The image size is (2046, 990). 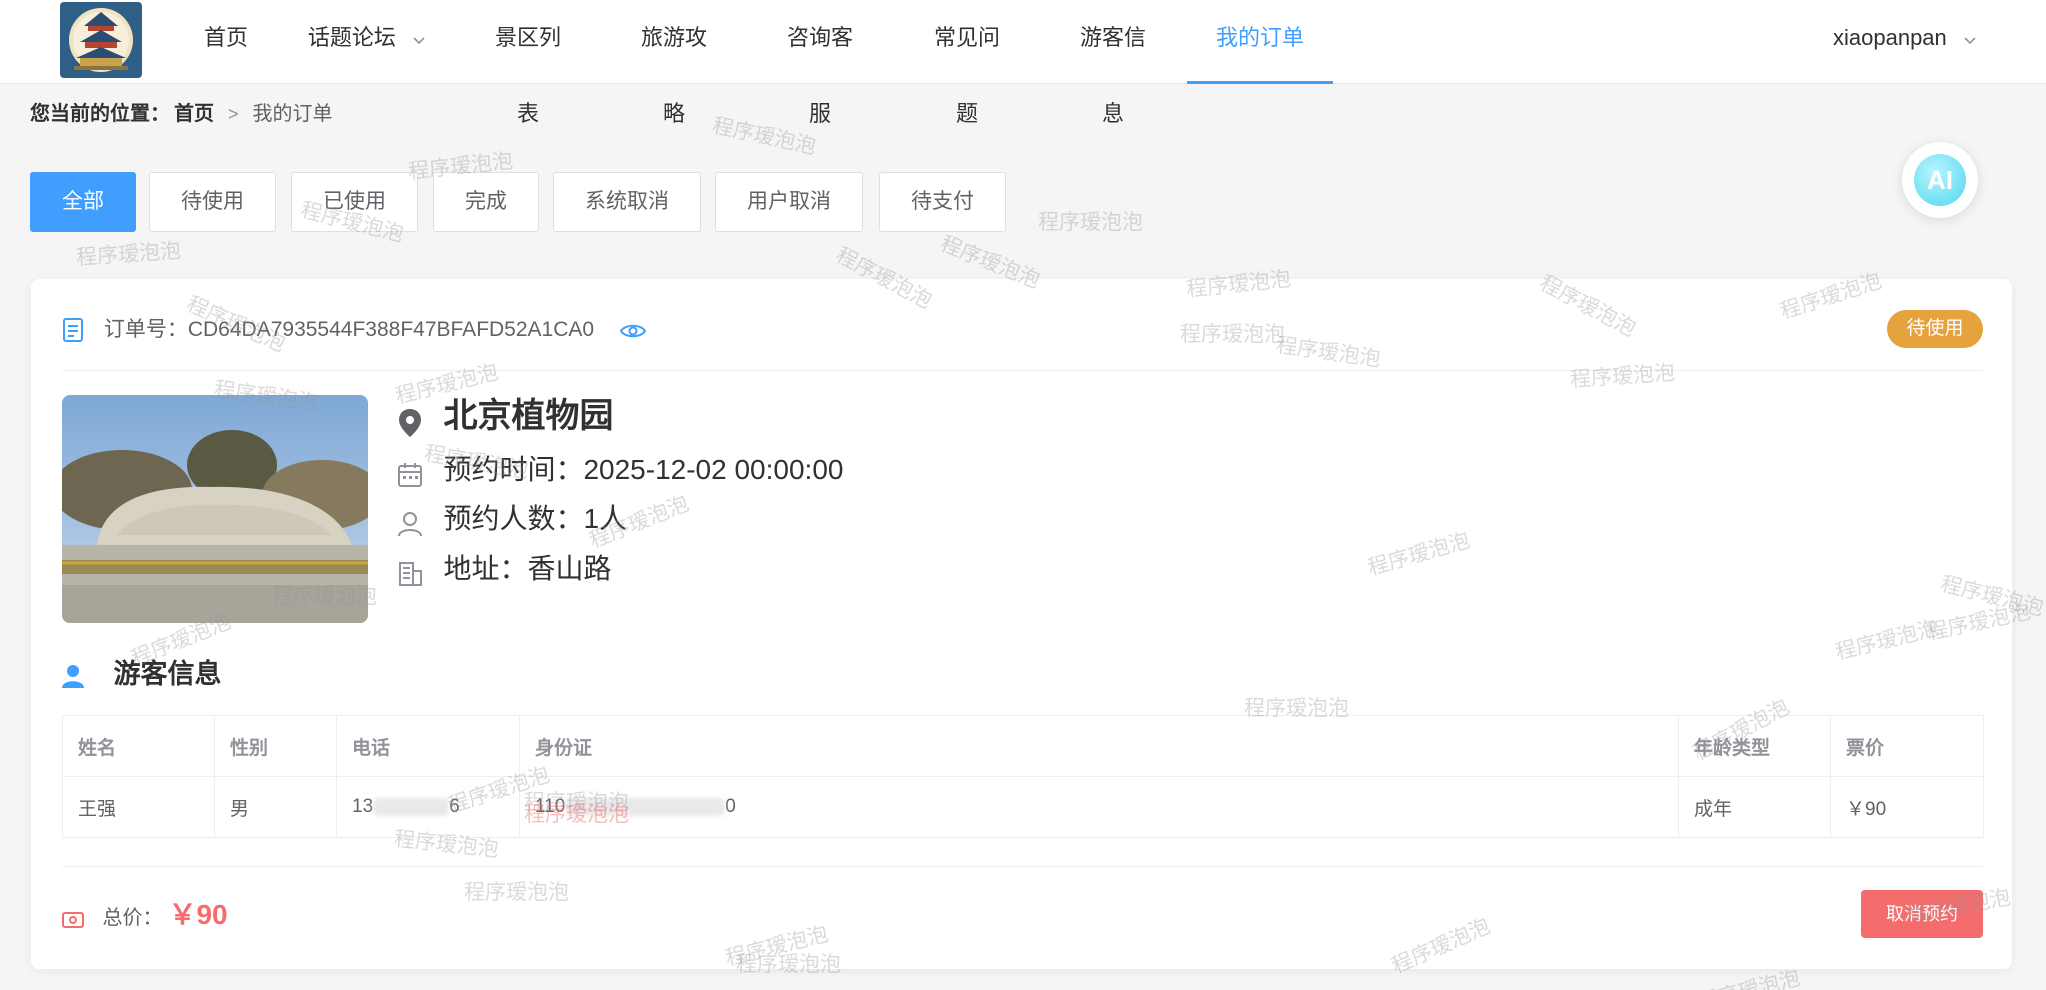 What do you see at coordinates (730, 806) in the screenshot?
I see `id-visible-end: 0` at bounding box center [730, 806].